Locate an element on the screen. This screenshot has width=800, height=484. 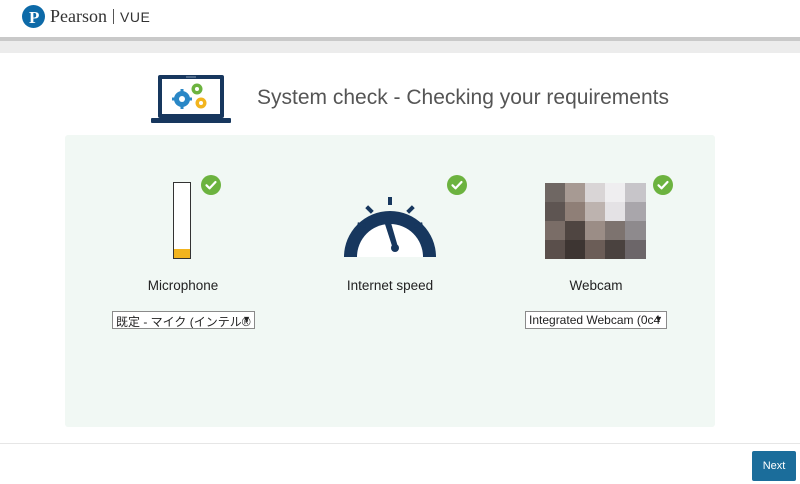
next-button: Next is located at coordinates (774, 466).